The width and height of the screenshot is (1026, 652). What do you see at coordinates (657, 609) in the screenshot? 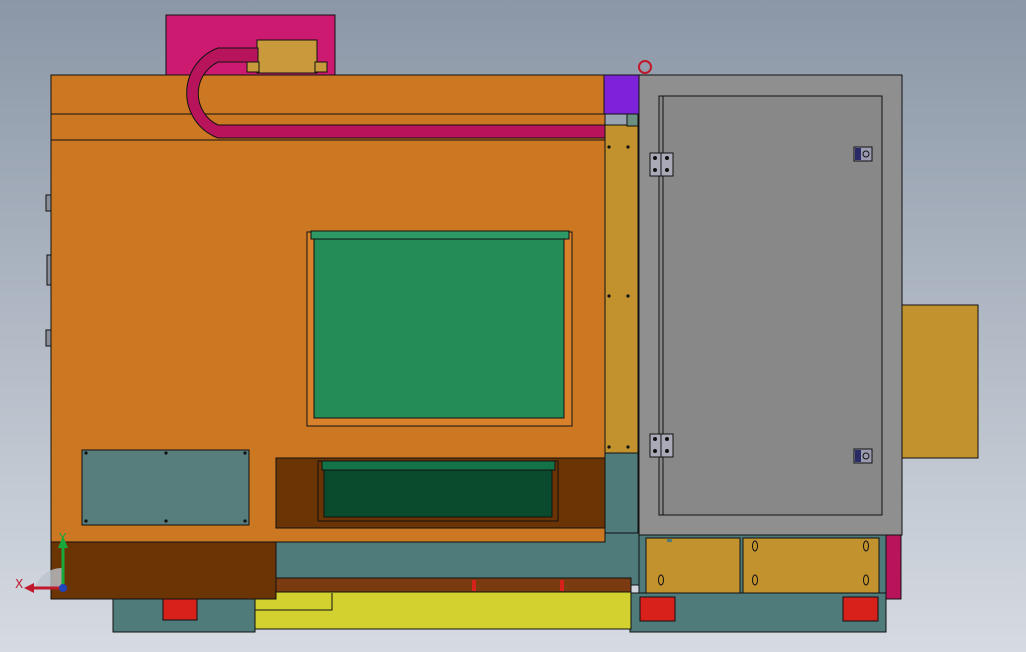
I see `center-red-pad` at bounding box center [657, 609].